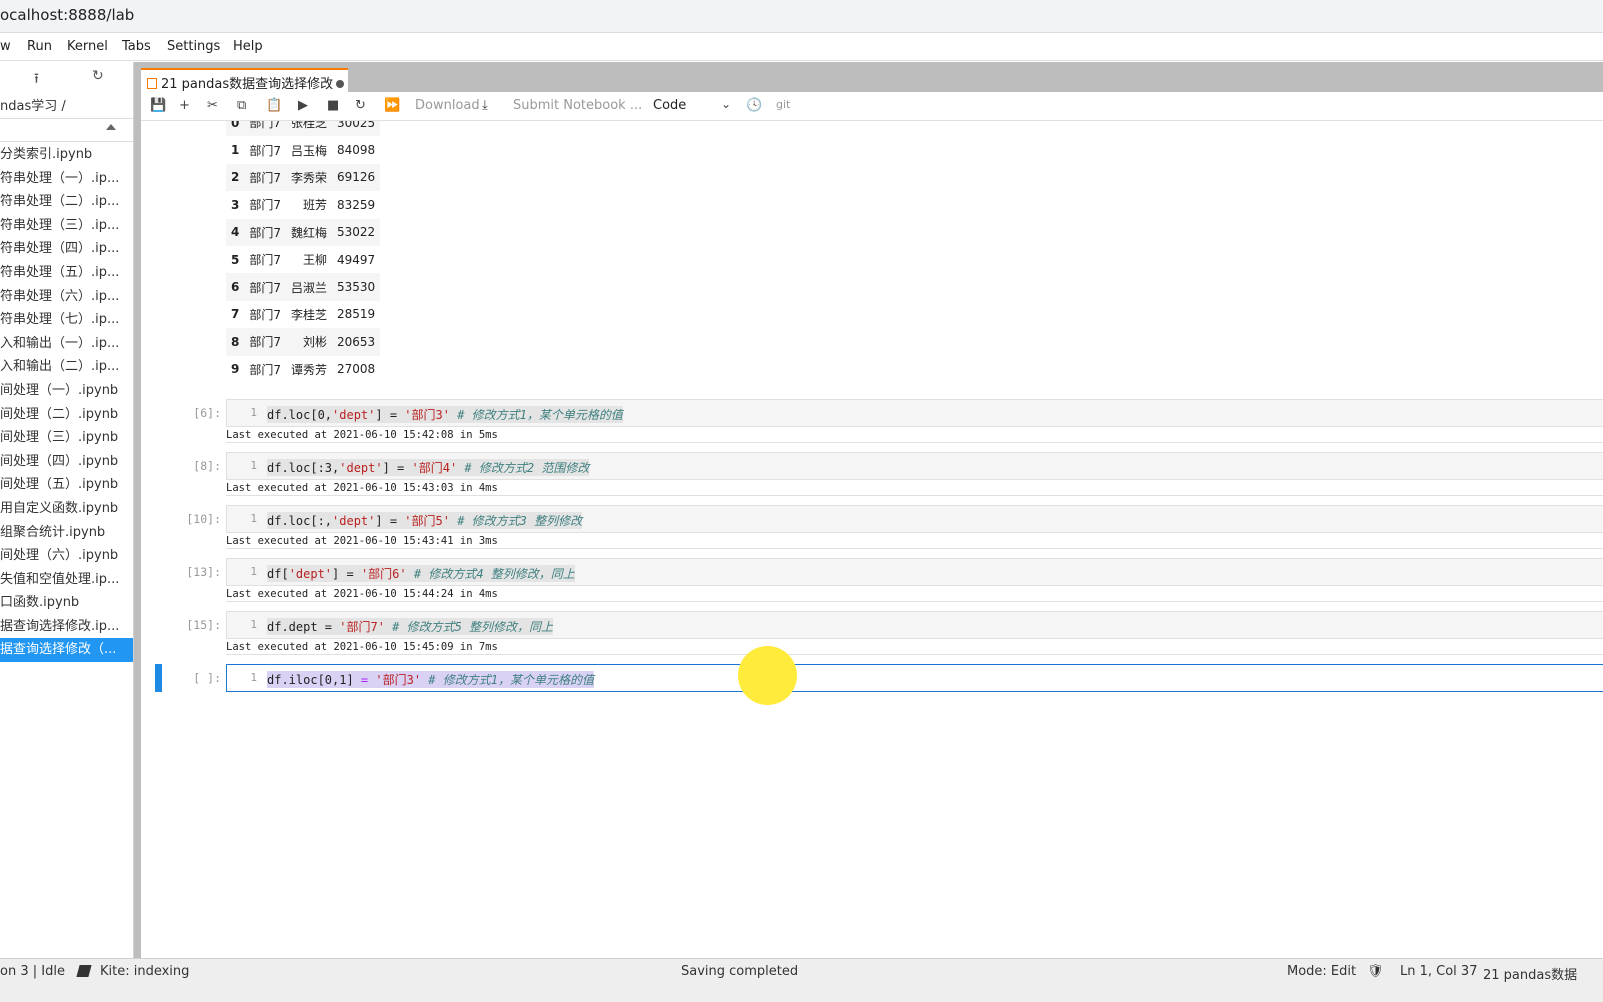  I want to click on cut-icon: ✂, so click(212, 105).